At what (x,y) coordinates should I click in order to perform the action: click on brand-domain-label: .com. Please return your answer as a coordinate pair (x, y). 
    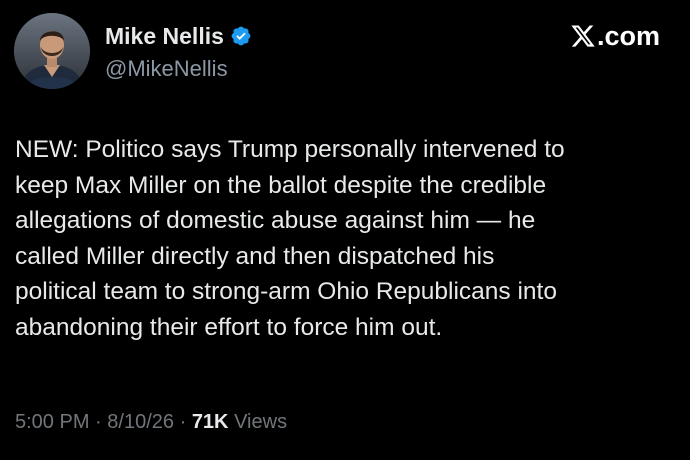
    Looking at the image, I should click on (628, 36).